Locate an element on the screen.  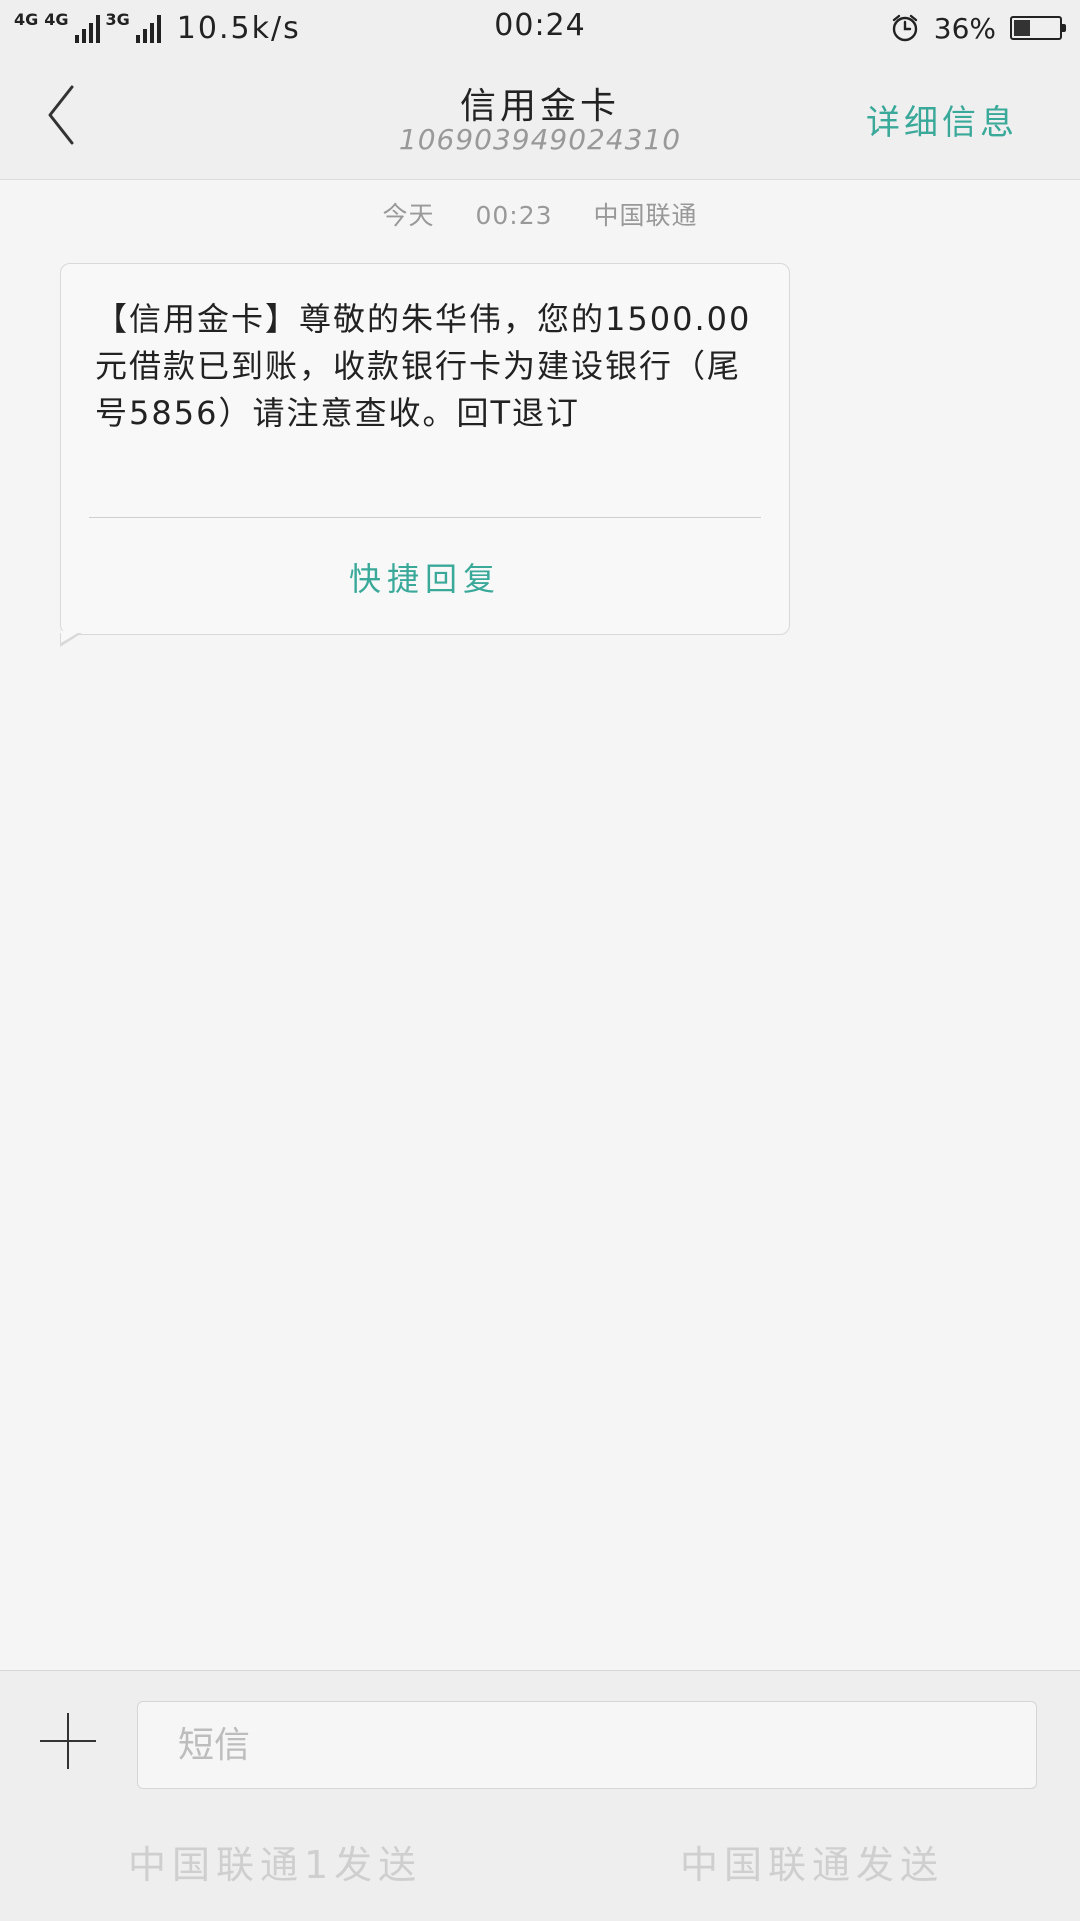
bubble-divider is located at coordinates (425, 517).